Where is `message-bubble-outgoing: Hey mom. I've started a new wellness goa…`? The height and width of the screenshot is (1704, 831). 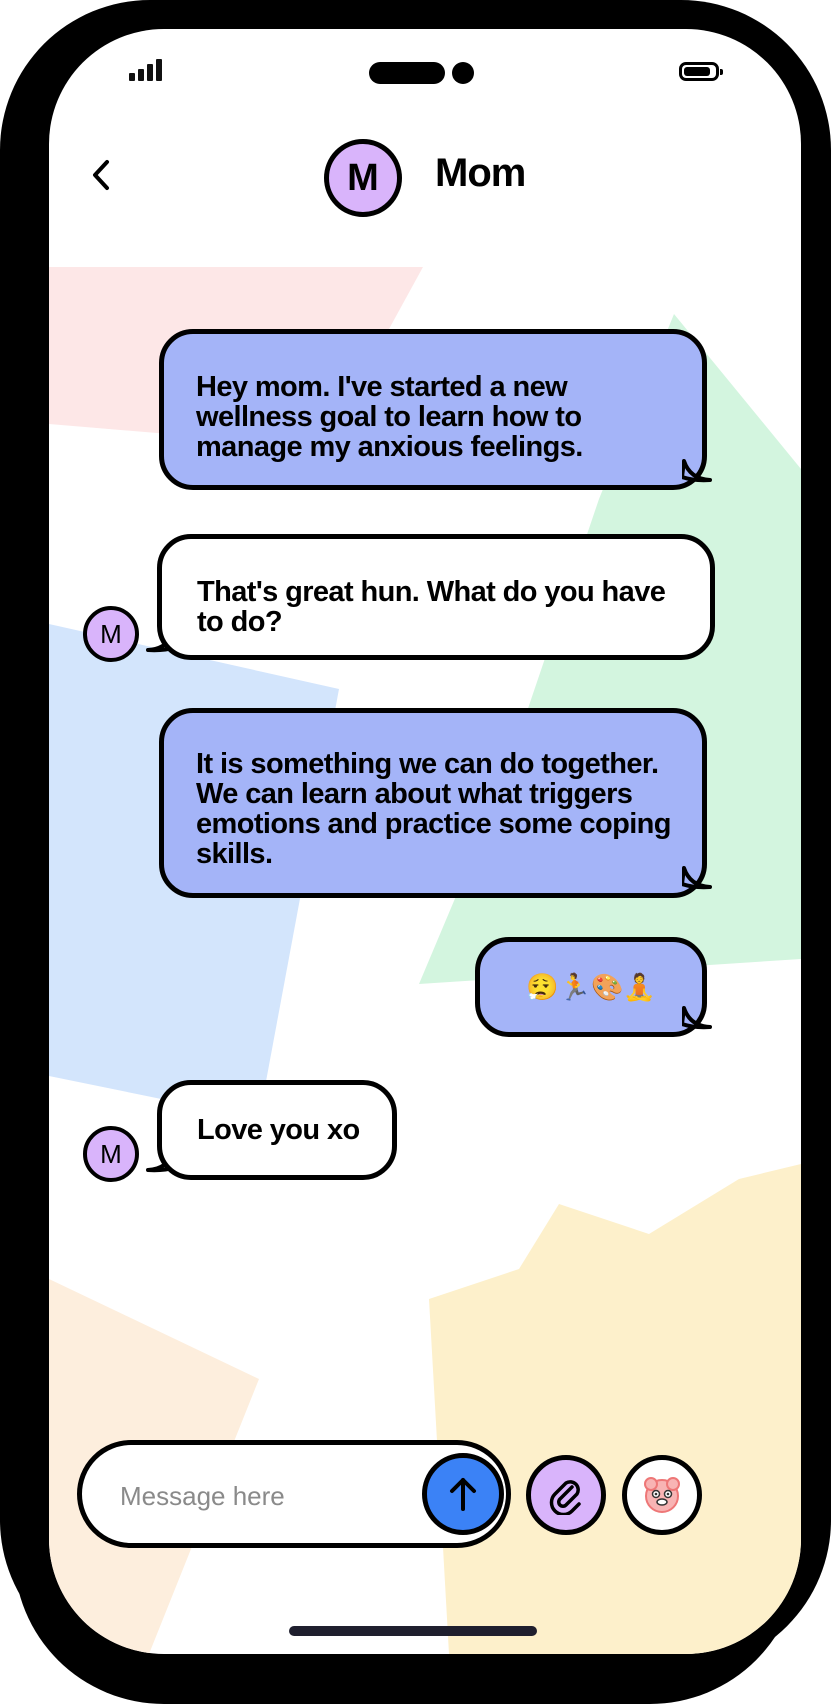
message-bubble-outgoing: Hey mom. I've started a new wellness goa… is located at coordinates (433, 409).